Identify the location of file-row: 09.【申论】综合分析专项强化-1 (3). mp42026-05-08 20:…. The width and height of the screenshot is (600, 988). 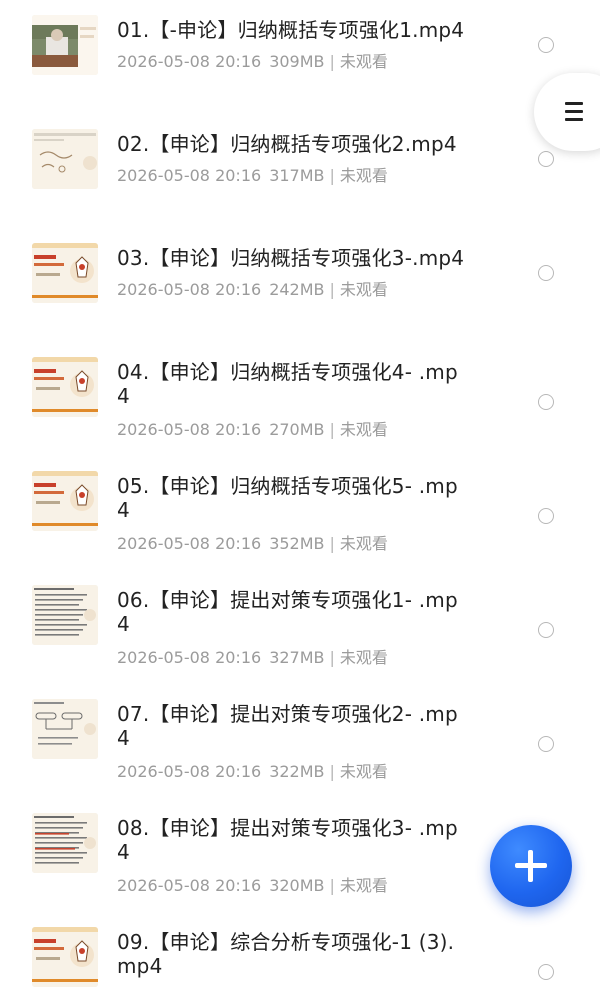
(300, 950).